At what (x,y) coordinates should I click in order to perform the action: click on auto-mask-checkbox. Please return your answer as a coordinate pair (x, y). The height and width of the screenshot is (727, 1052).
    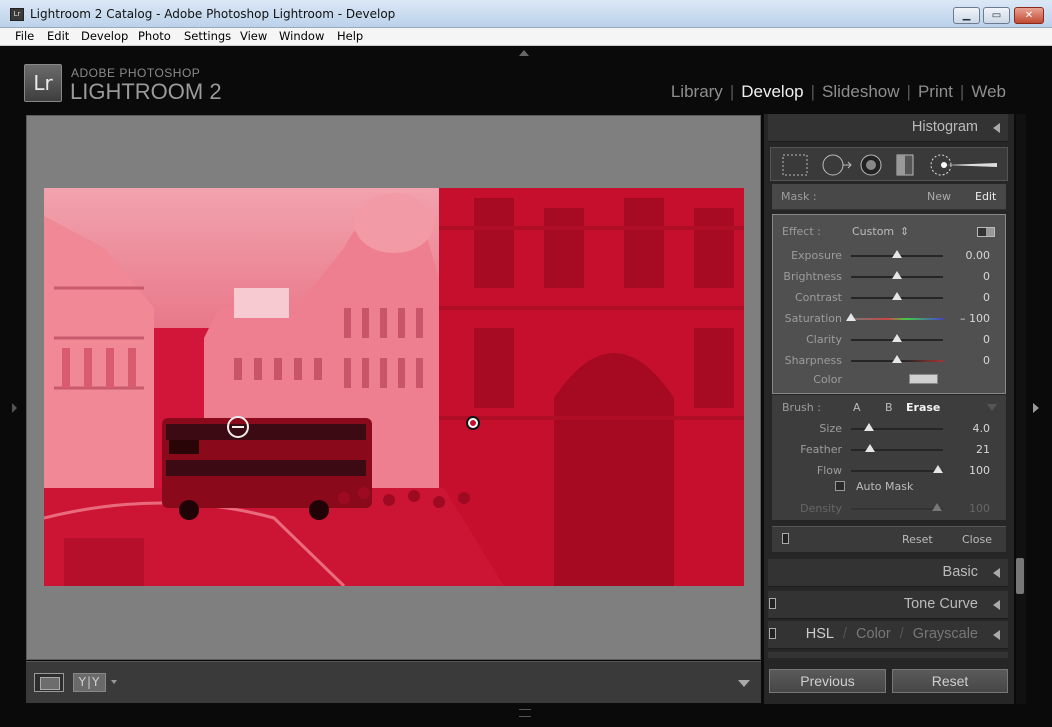
    Looking at the image, I should click on (840, 486).